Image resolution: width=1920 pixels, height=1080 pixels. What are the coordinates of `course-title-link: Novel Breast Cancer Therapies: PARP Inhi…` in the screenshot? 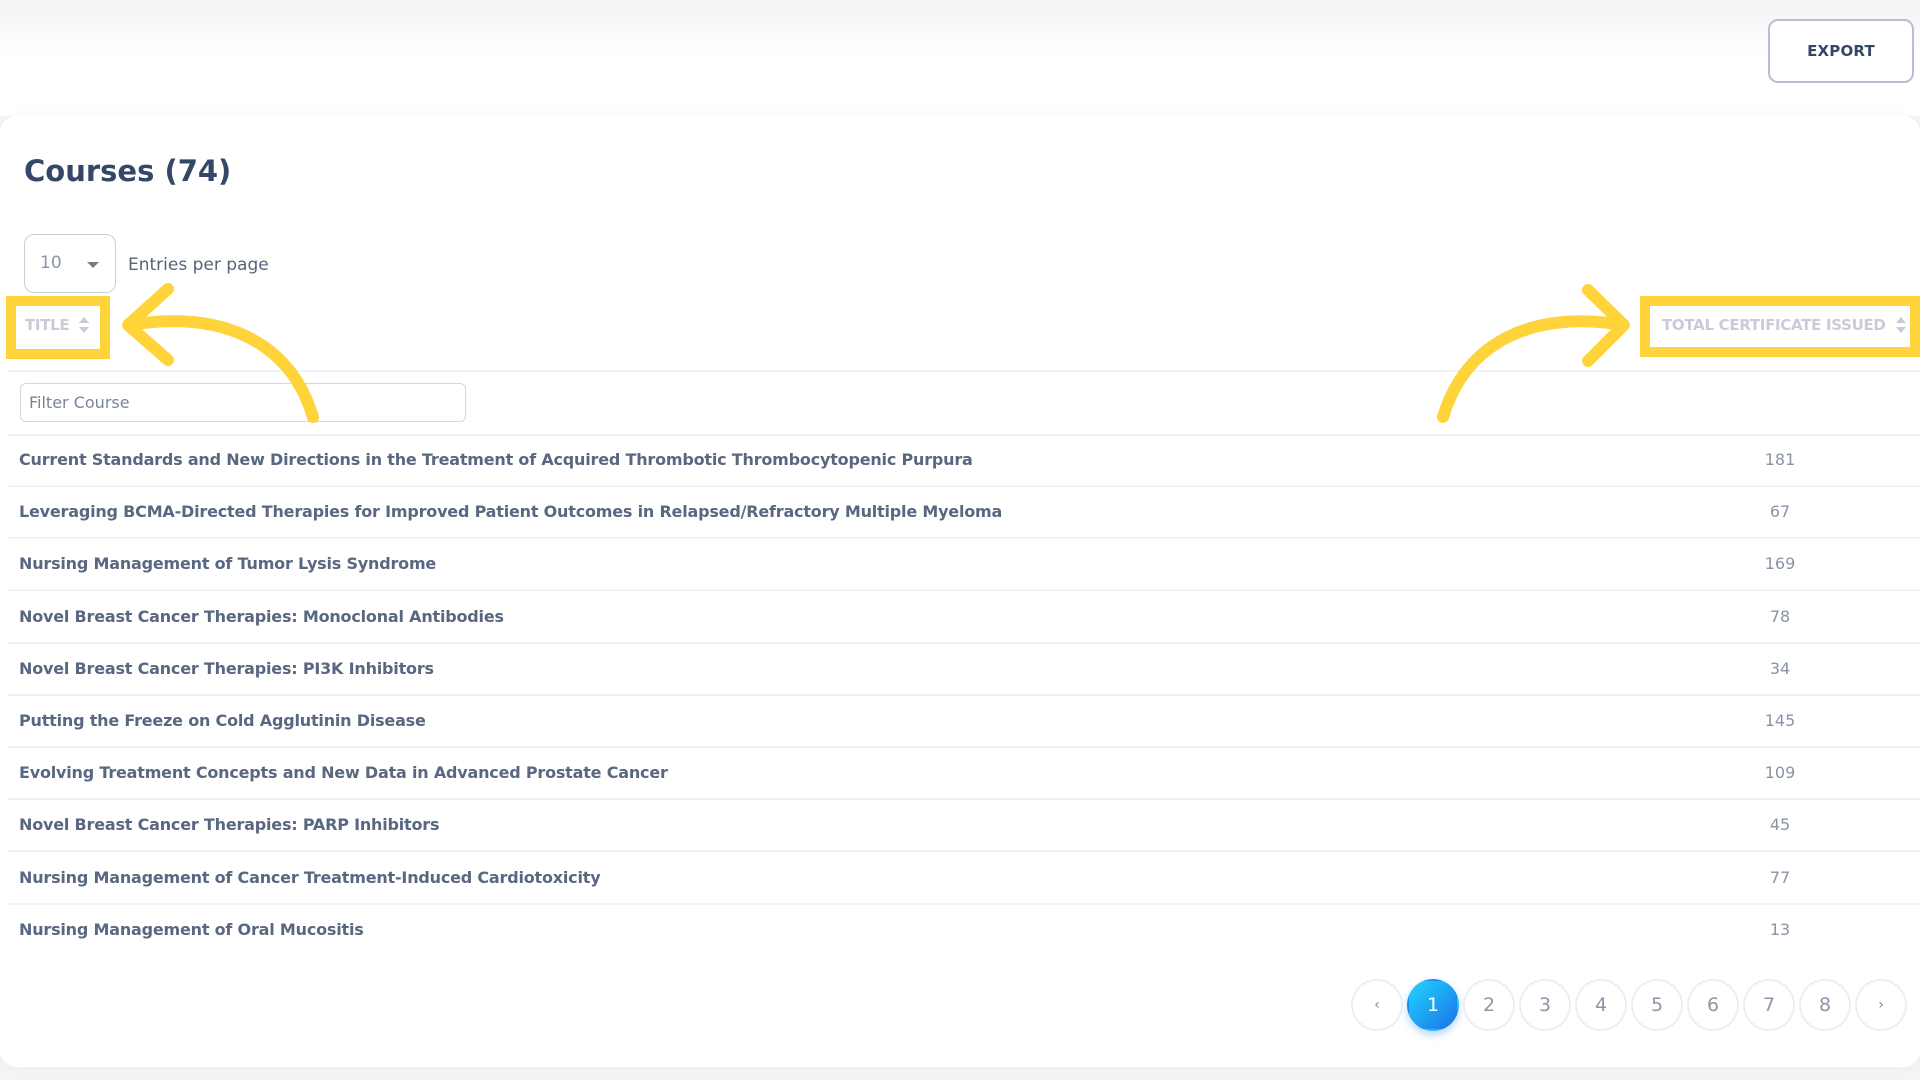 It's located at (229, 824).